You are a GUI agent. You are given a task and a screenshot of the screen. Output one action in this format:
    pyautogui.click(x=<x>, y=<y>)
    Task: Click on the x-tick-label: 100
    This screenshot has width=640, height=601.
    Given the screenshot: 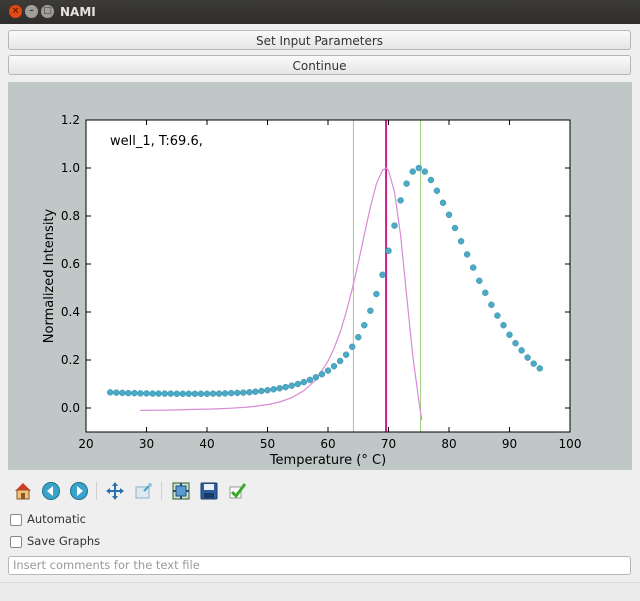 What is the action you would take?
    pyautogui.click(x=570, y=444)
    